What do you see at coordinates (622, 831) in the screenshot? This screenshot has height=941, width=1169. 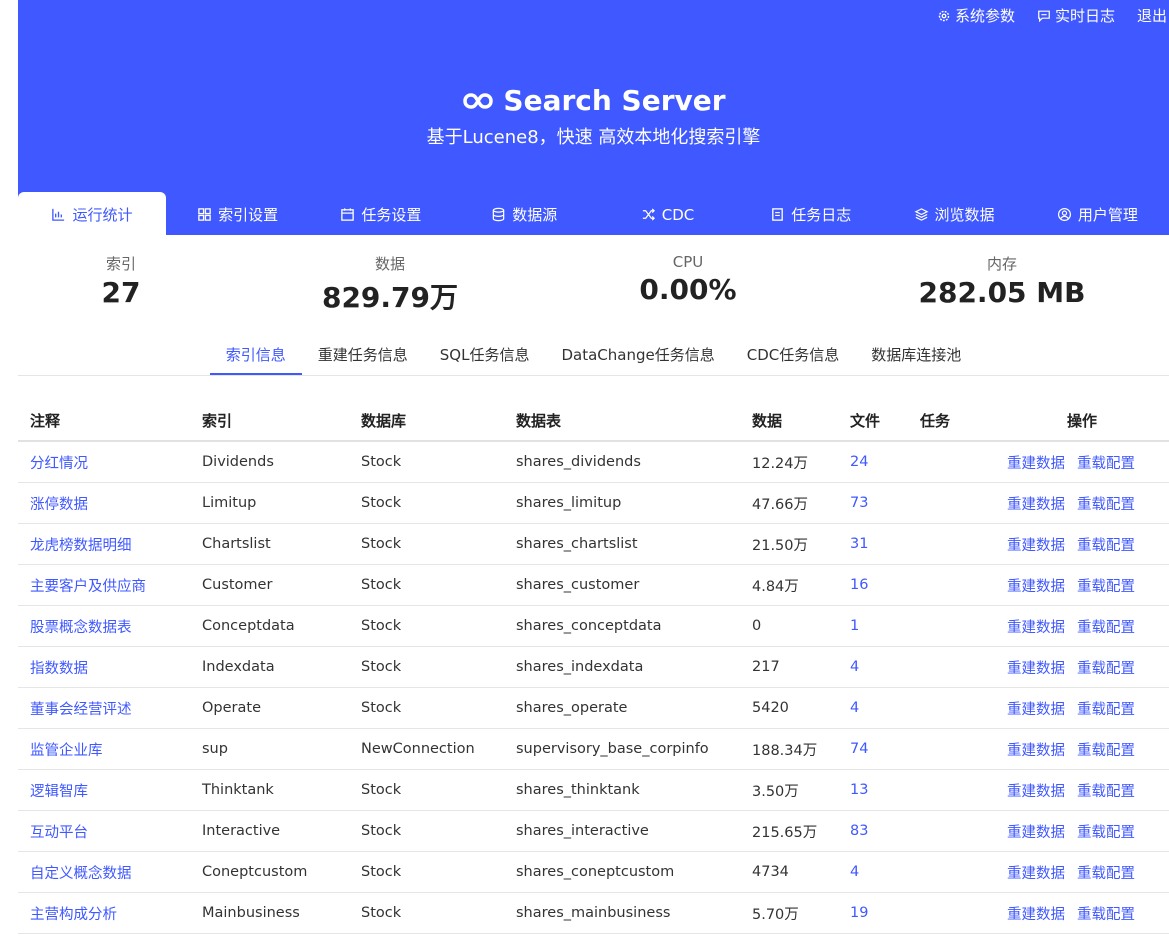 I see `table-name-cell: shares_interactive` at bounding box center [622, 831].